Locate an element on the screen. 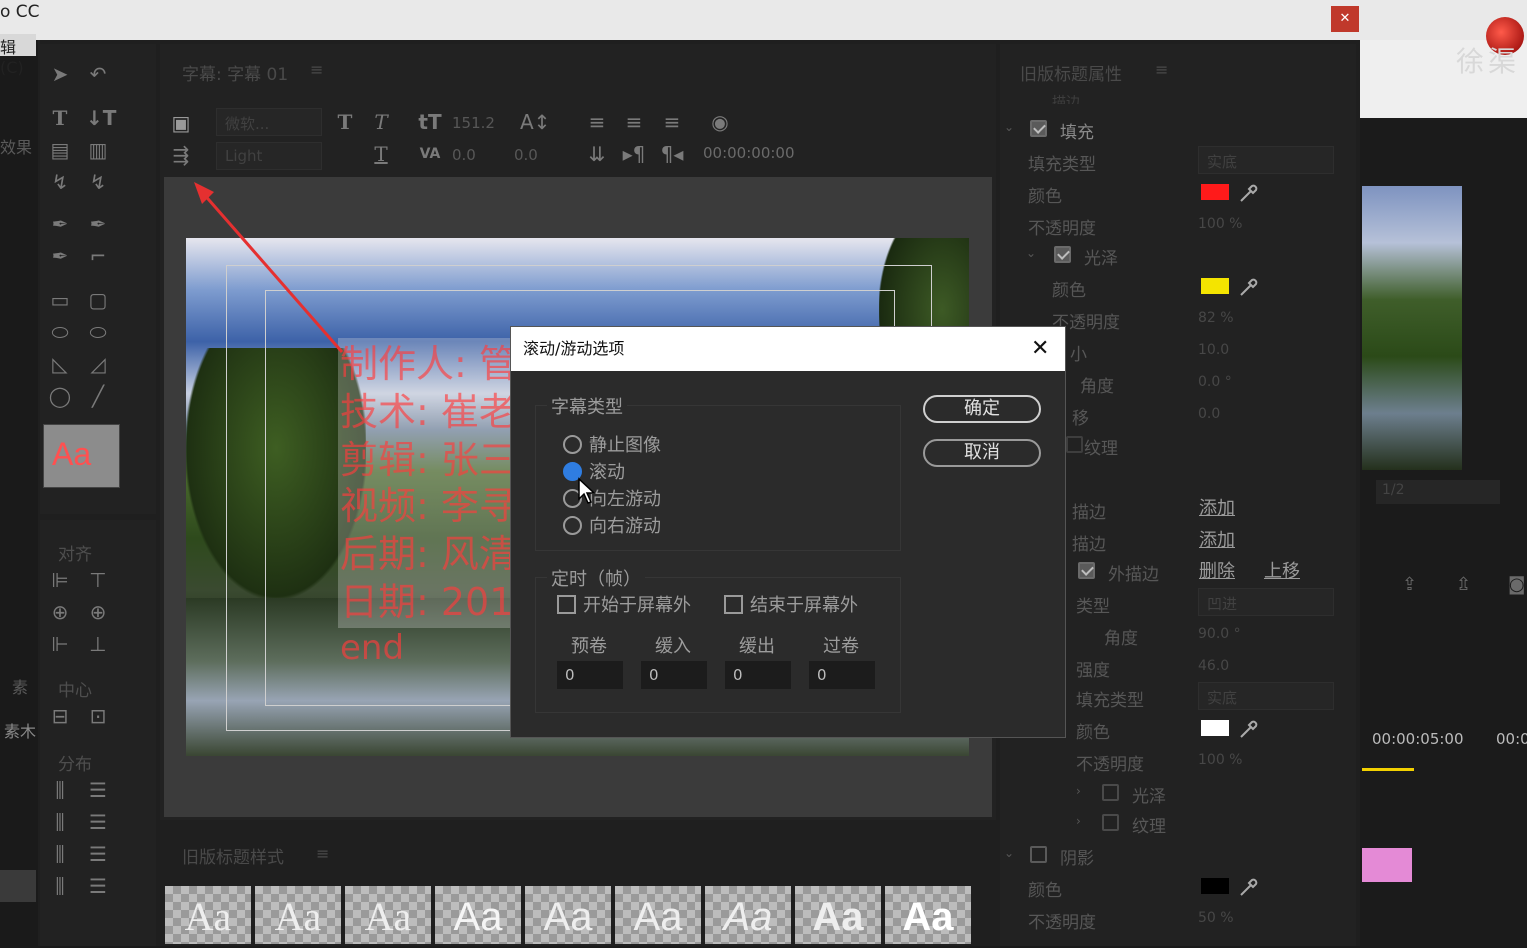  shadow-color-swatch is located at coordinates (1215, 886).